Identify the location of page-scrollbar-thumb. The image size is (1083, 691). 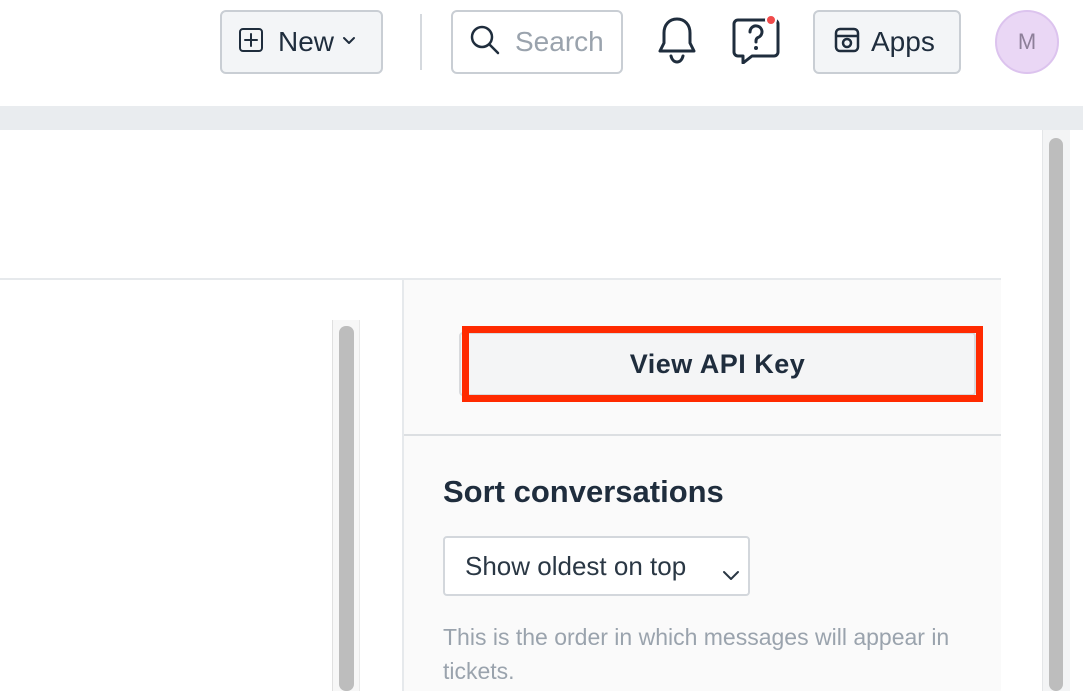
(1056, 414).